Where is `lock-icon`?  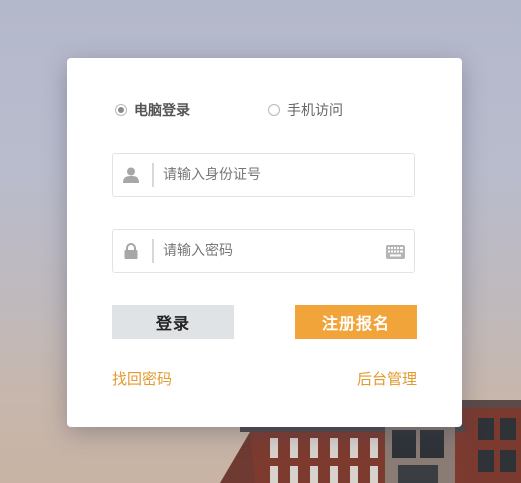
lock-icon is located at coordinates (131, 251).